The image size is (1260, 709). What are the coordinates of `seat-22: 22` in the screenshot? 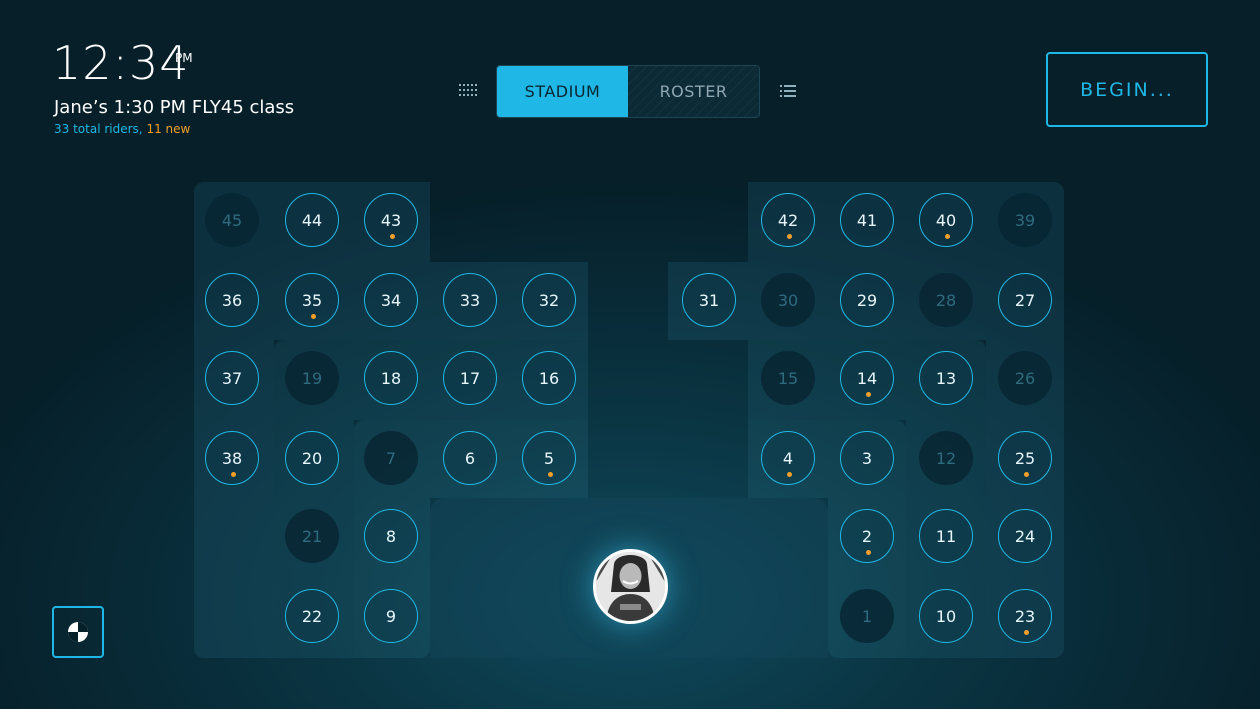 It's located at (312, 616).